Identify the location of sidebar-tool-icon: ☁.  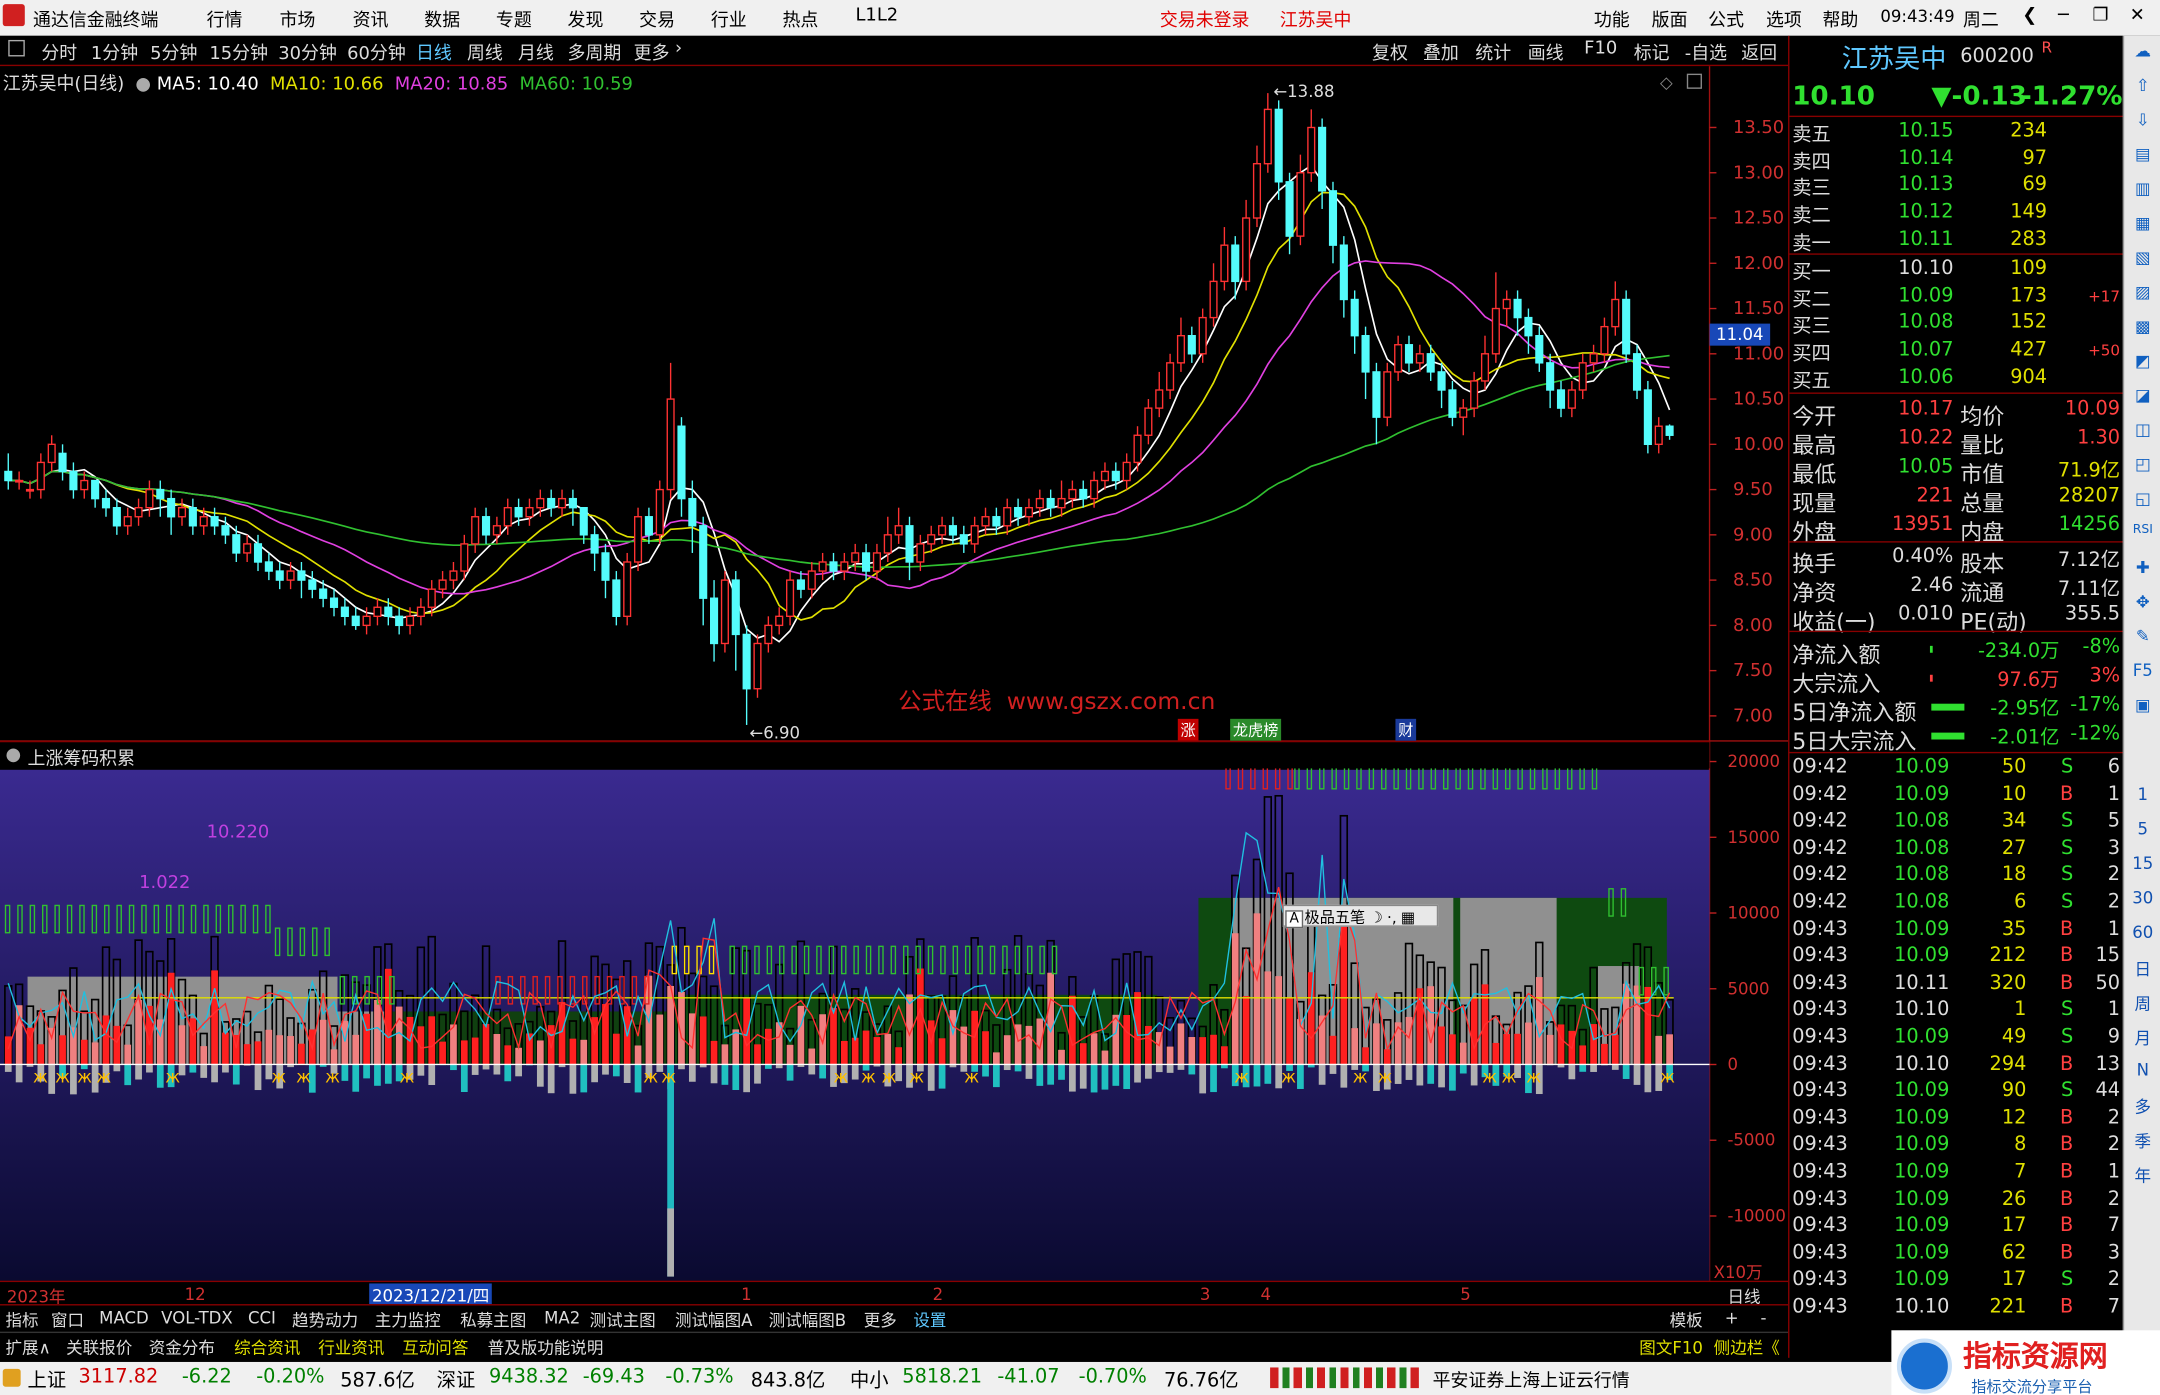
(2143, 50).